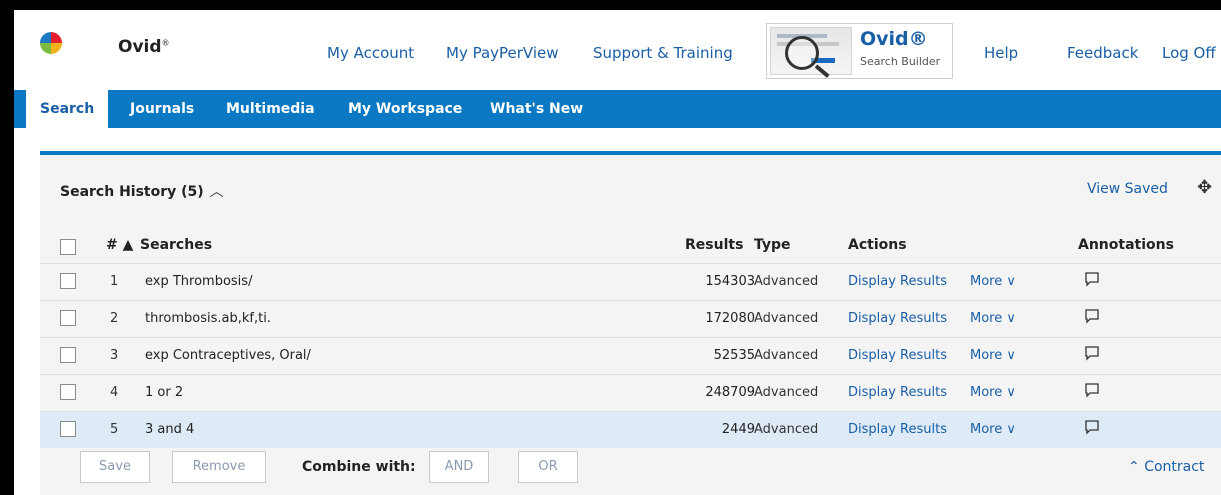 The image size is (1221, 495). What do you see at coordinates (738, 429) in the screenshot?
I see `results-count: 2449` at bounding box center [738, 429].